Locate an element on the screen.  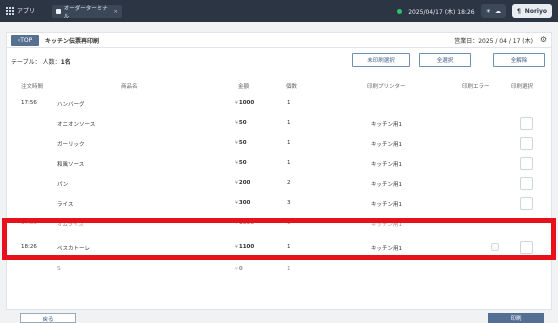
col-print-select: 印刷選択 is located at coordinates (522, 87).